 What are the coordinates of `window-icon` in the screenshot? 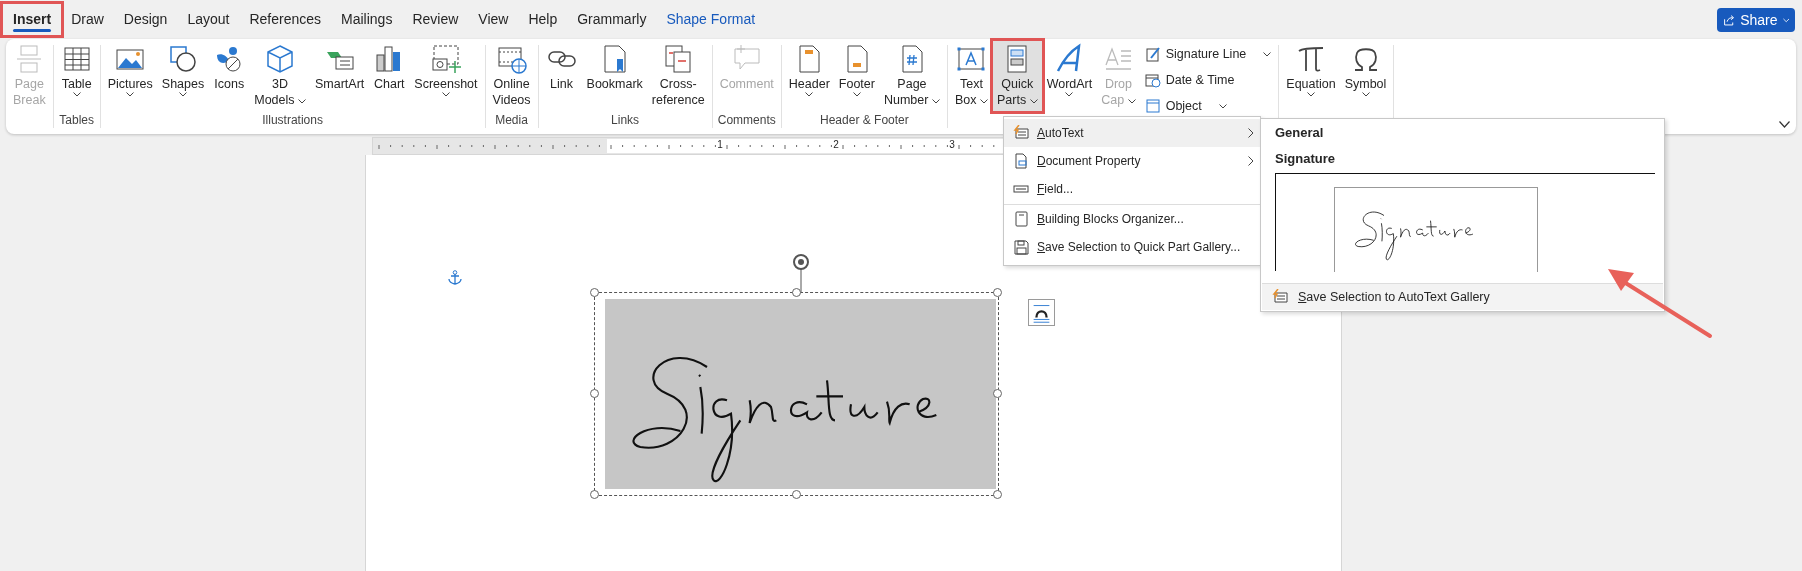 It's located at (1152, 106).